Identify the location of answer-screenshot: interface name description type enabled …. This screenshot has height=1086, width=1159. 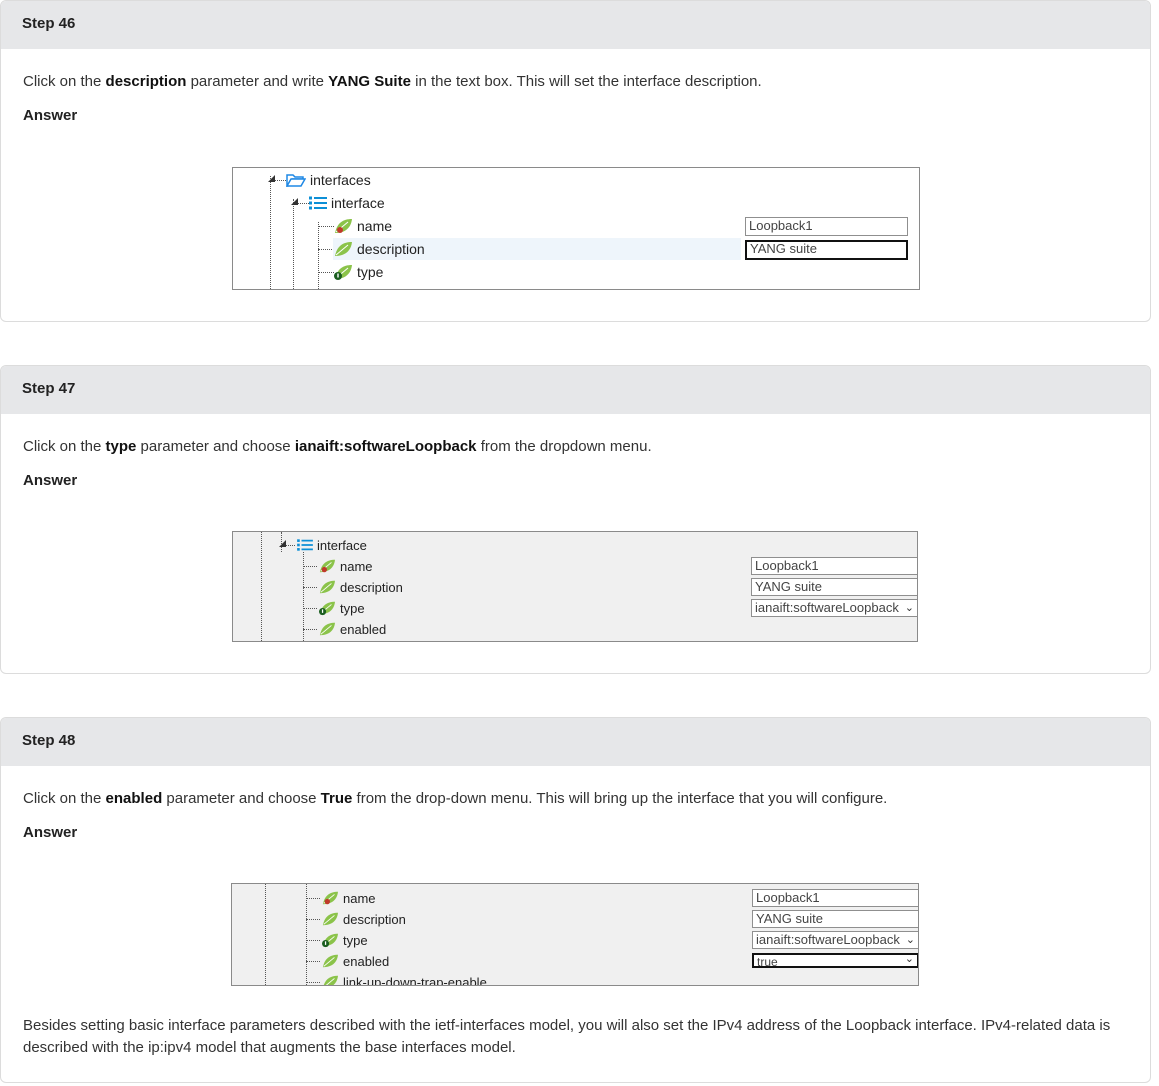
(575, 586).